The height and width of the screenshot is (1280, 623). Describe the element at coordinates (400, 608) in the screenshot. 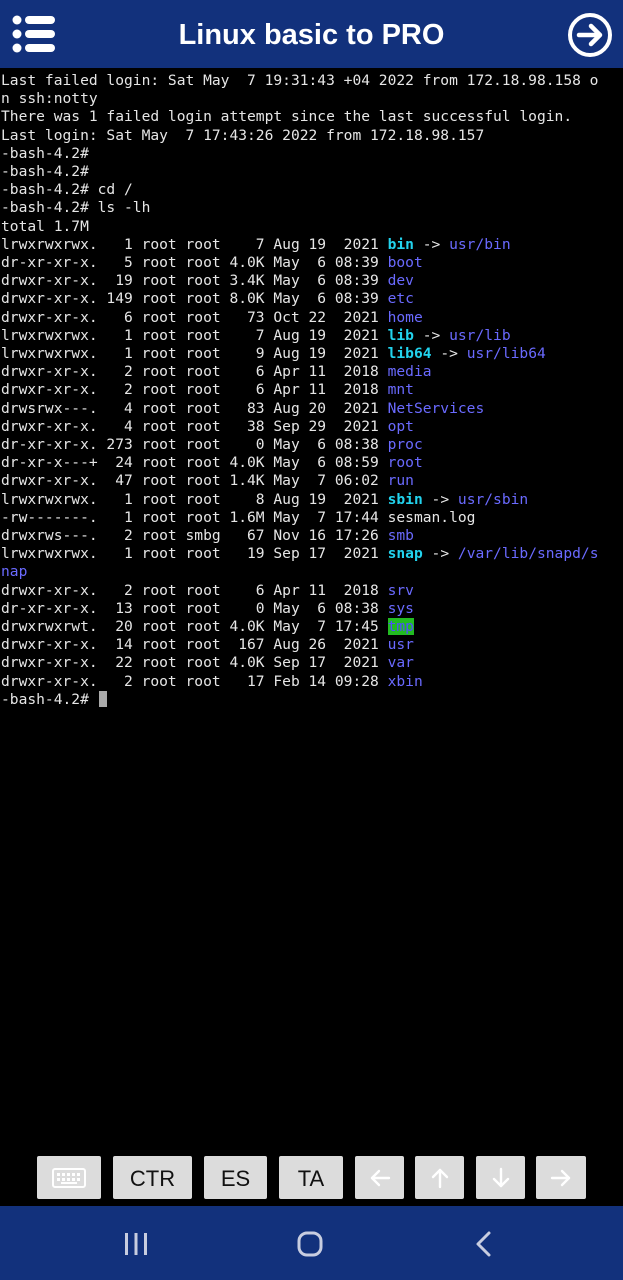

I see `file-name: sys` at that location.